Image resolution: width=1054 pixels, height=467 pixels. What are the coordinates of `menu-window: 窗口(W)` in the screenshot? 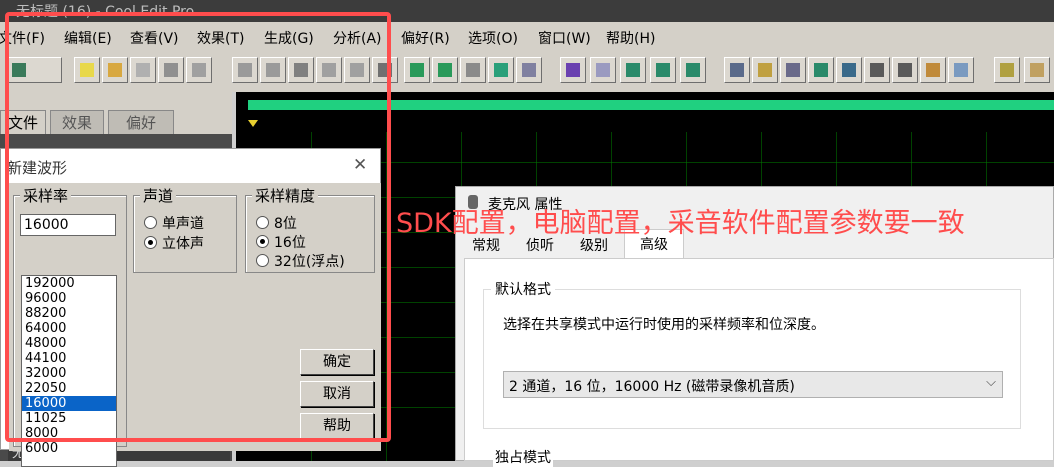 It's located at (564, 38).